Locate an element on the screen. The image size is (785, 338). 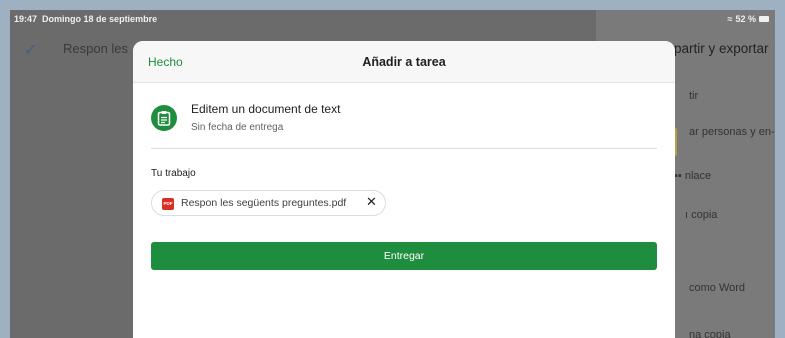
dialog-title: Añadir a tarea is located at coordinates (404, 62).